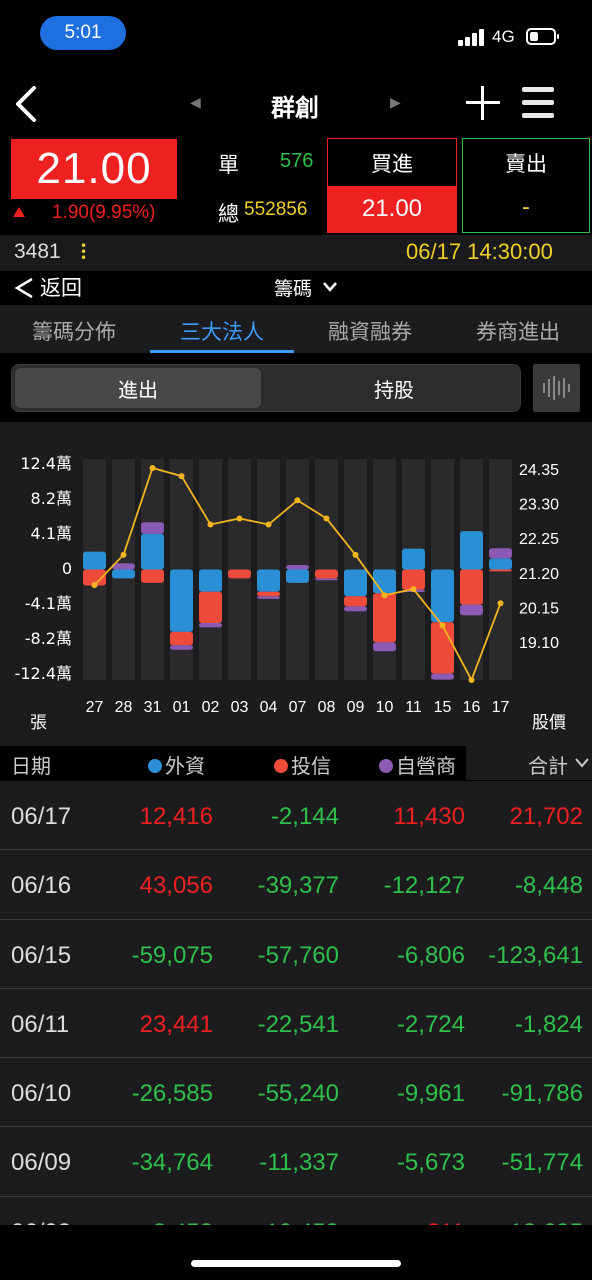 This screenshot has width=592, height=1280. What do you see at coordinates (395, 103) in the screenshot?
I see `next-stock-icon: ▶` at bounding box center [395, 103].